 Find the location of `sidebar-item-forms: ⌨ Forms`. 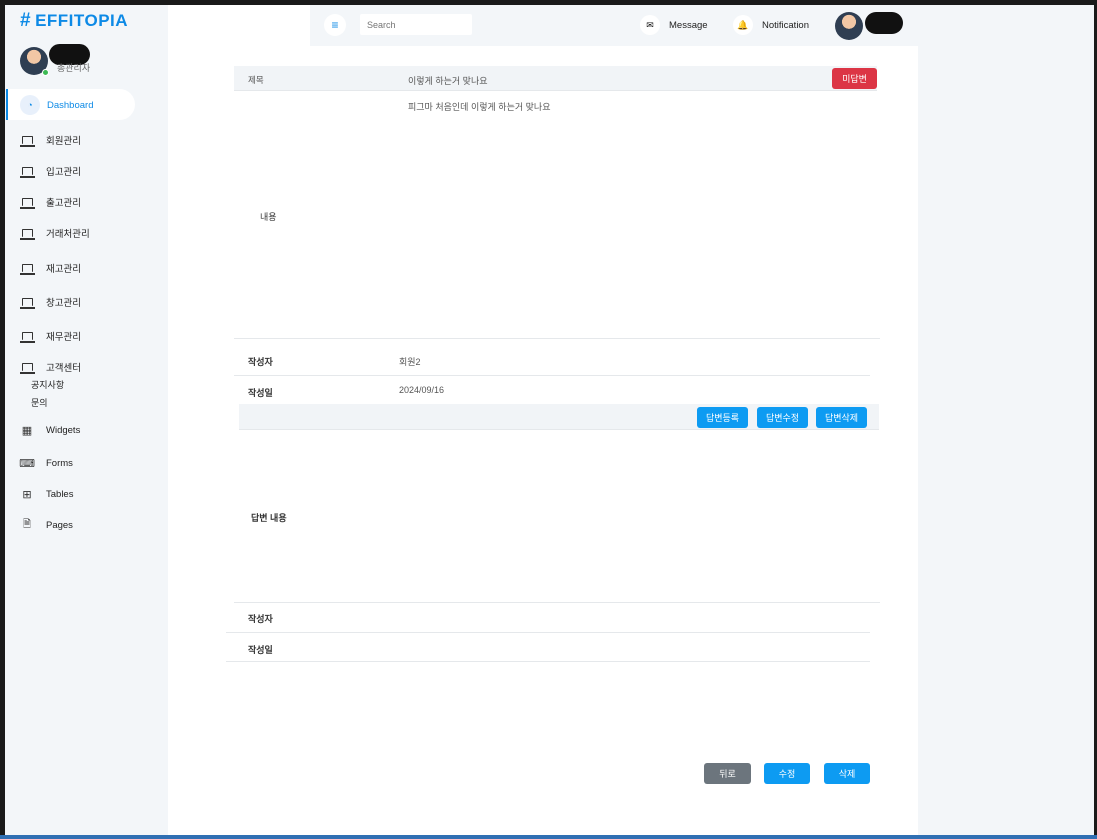

sidebar-item-forms: ⌨ Forms is located at coordinates (46, 463).